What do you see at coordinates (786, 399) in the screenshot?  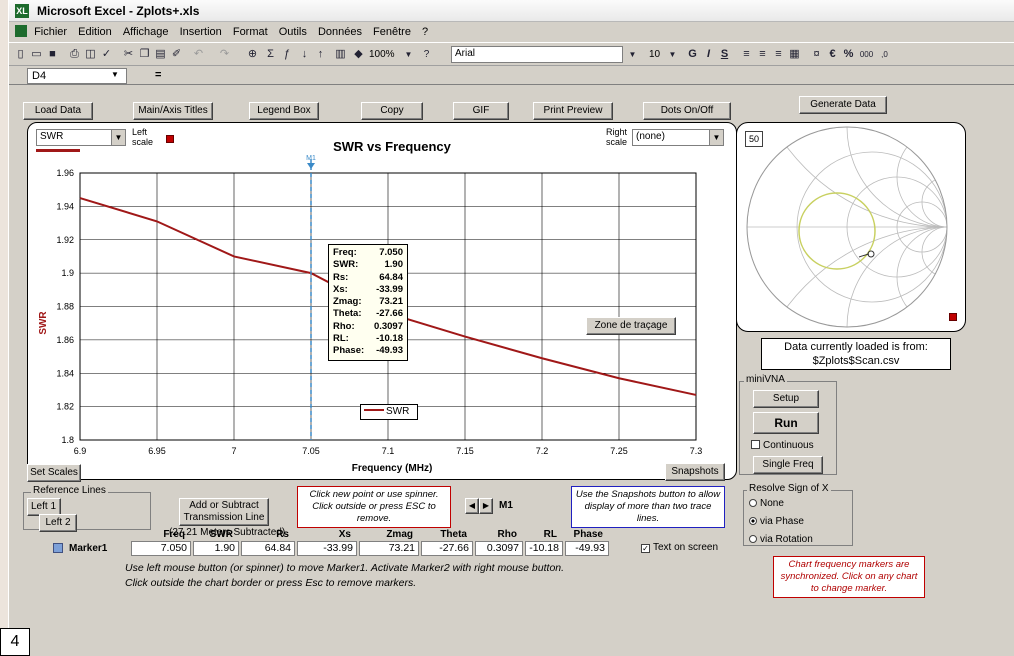 I see `setup-button: Setup` at bounding box center [786, 399].